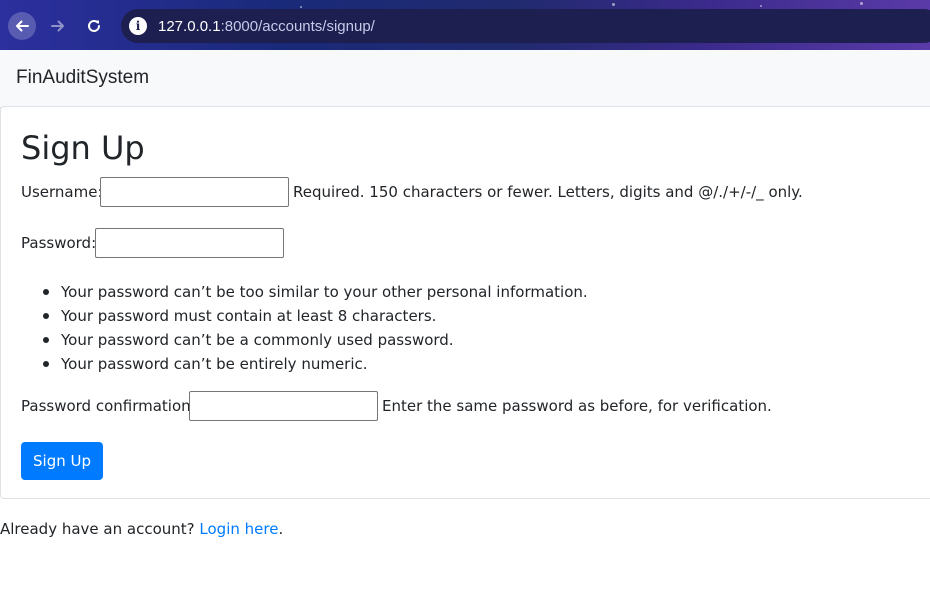  I want to click on username-label: Username:, so click(62, 192).